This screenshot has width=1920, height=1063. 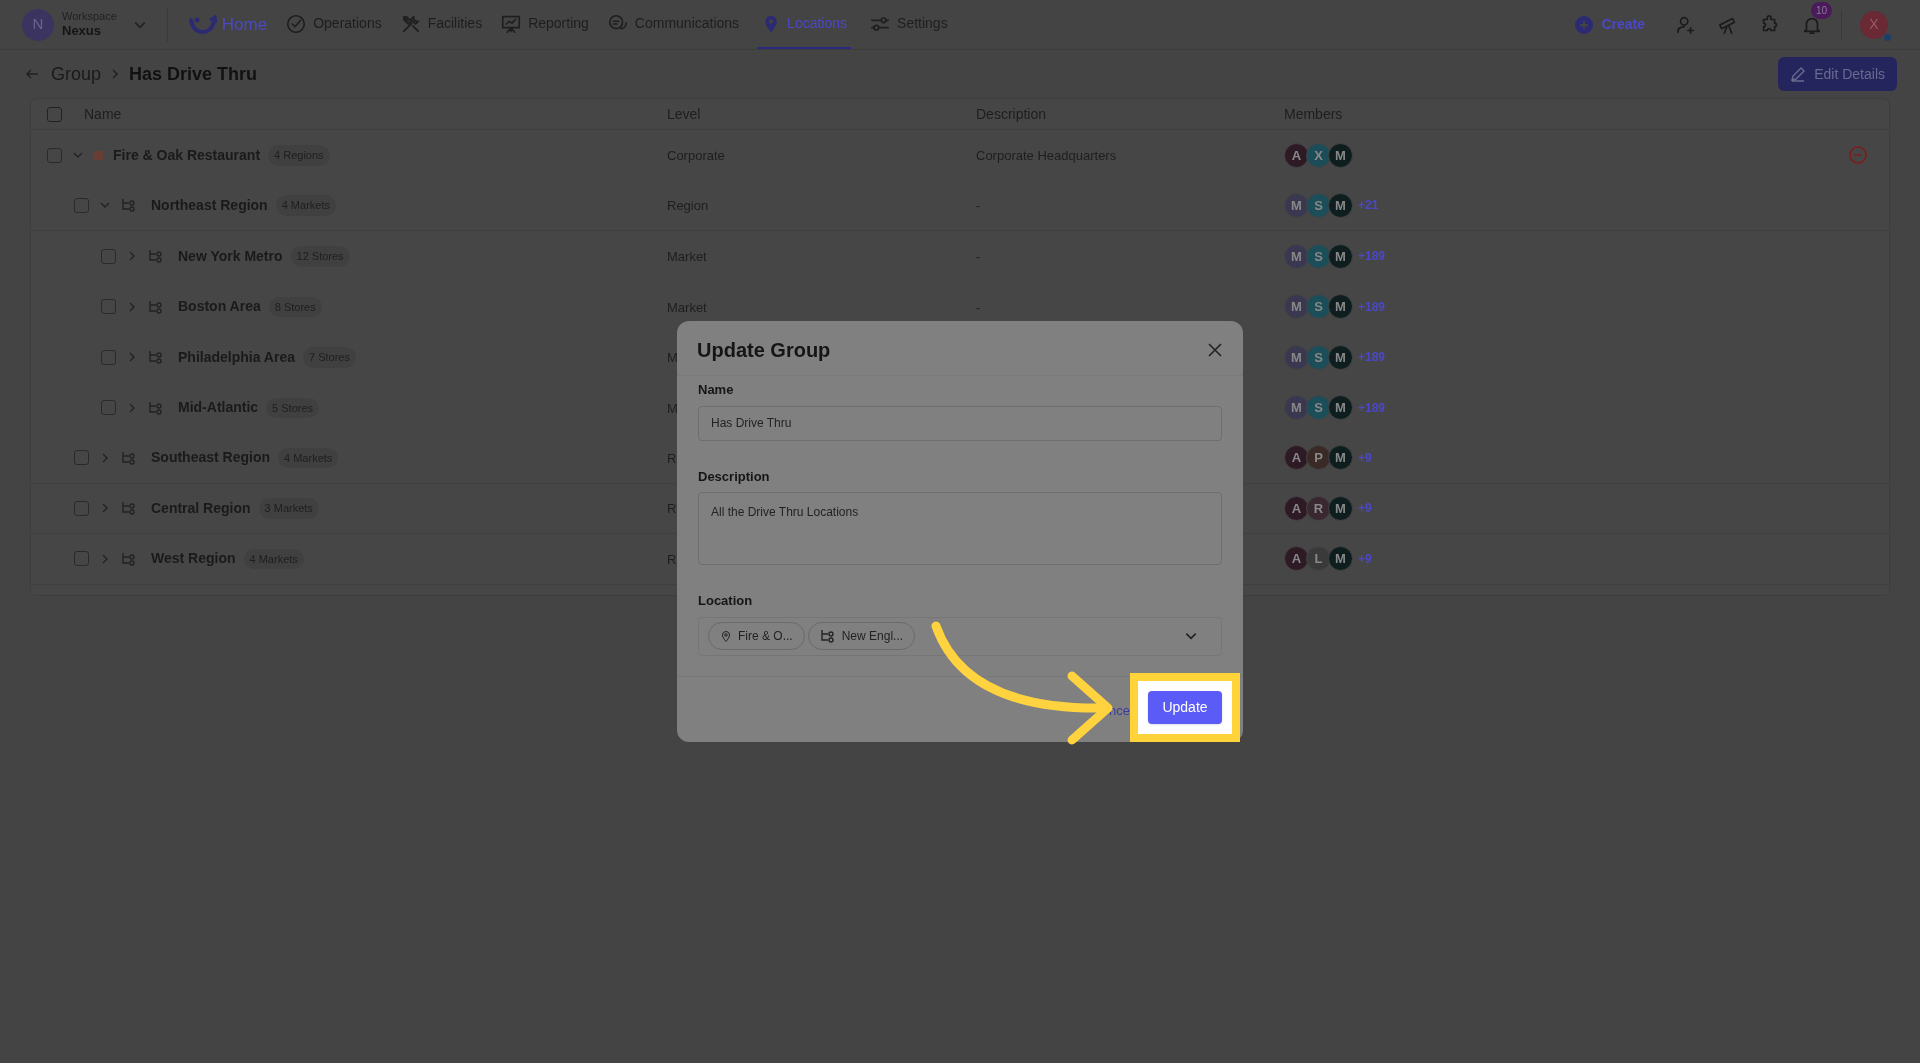 I want to click on update-button: Update, so click(x=1185, y=707).